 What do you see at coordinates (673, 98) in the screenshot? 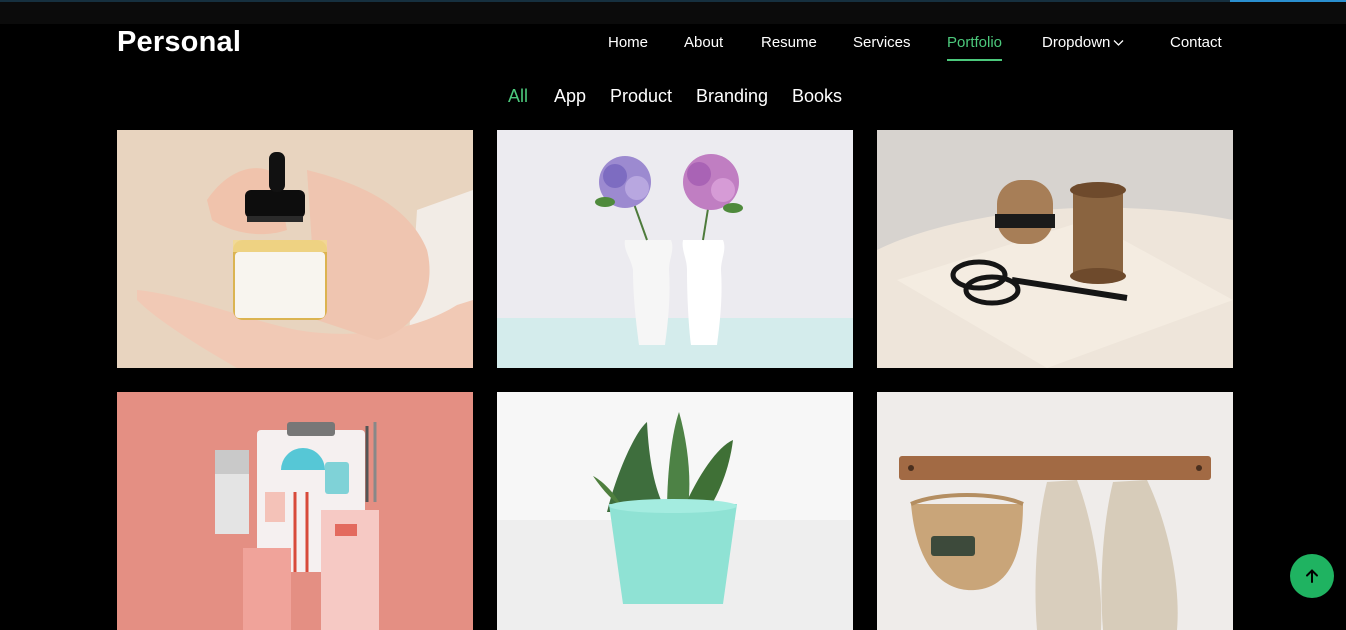
I see `portfolio-filters: All App Product Branding Books` at bounding box center [673, 98].